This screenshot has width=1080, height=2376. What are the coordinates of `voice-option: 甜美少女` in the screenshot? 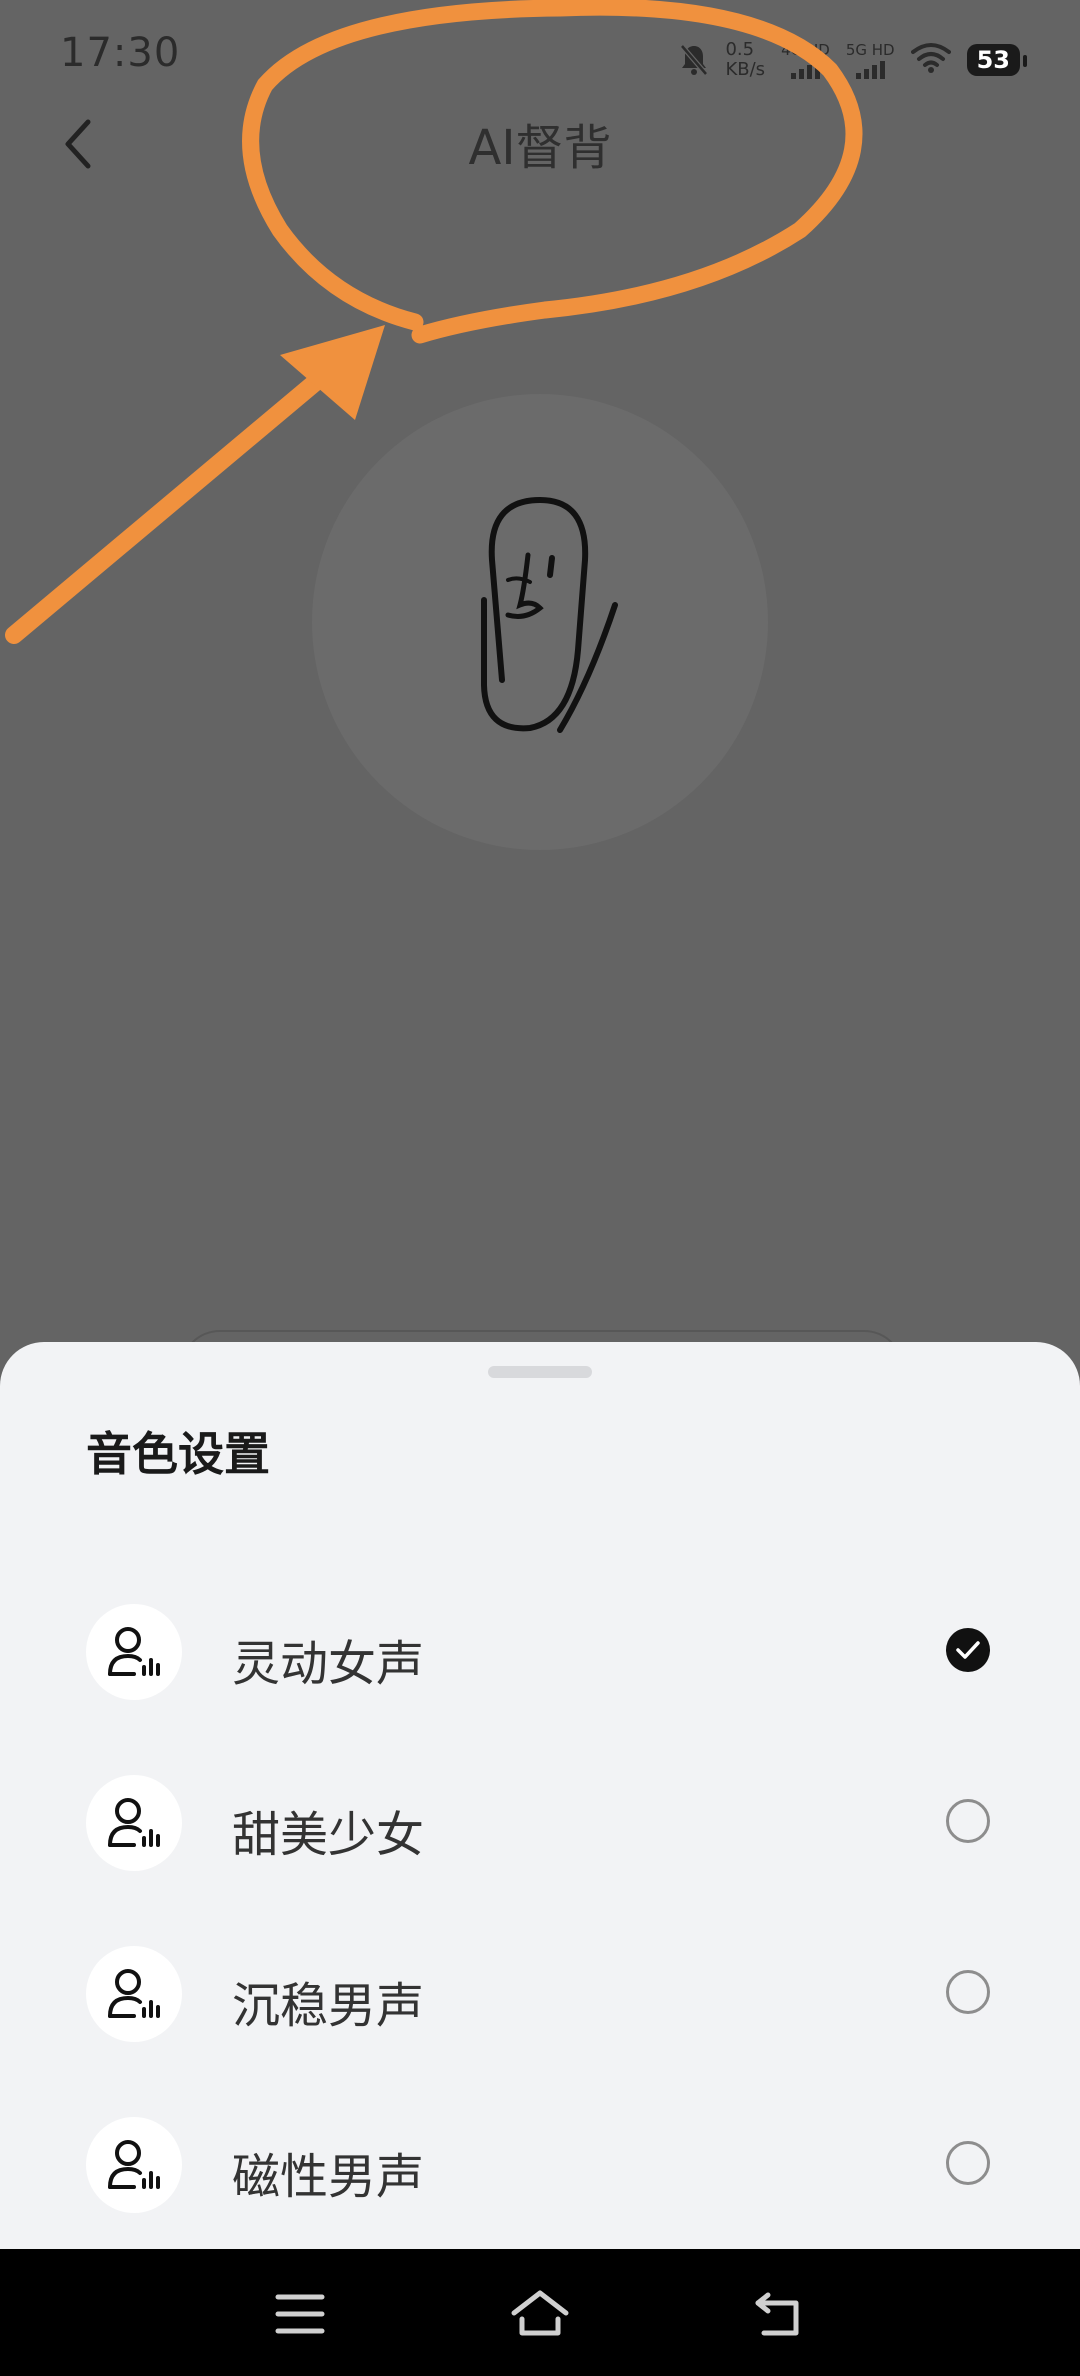 It's located at (540, 1820).